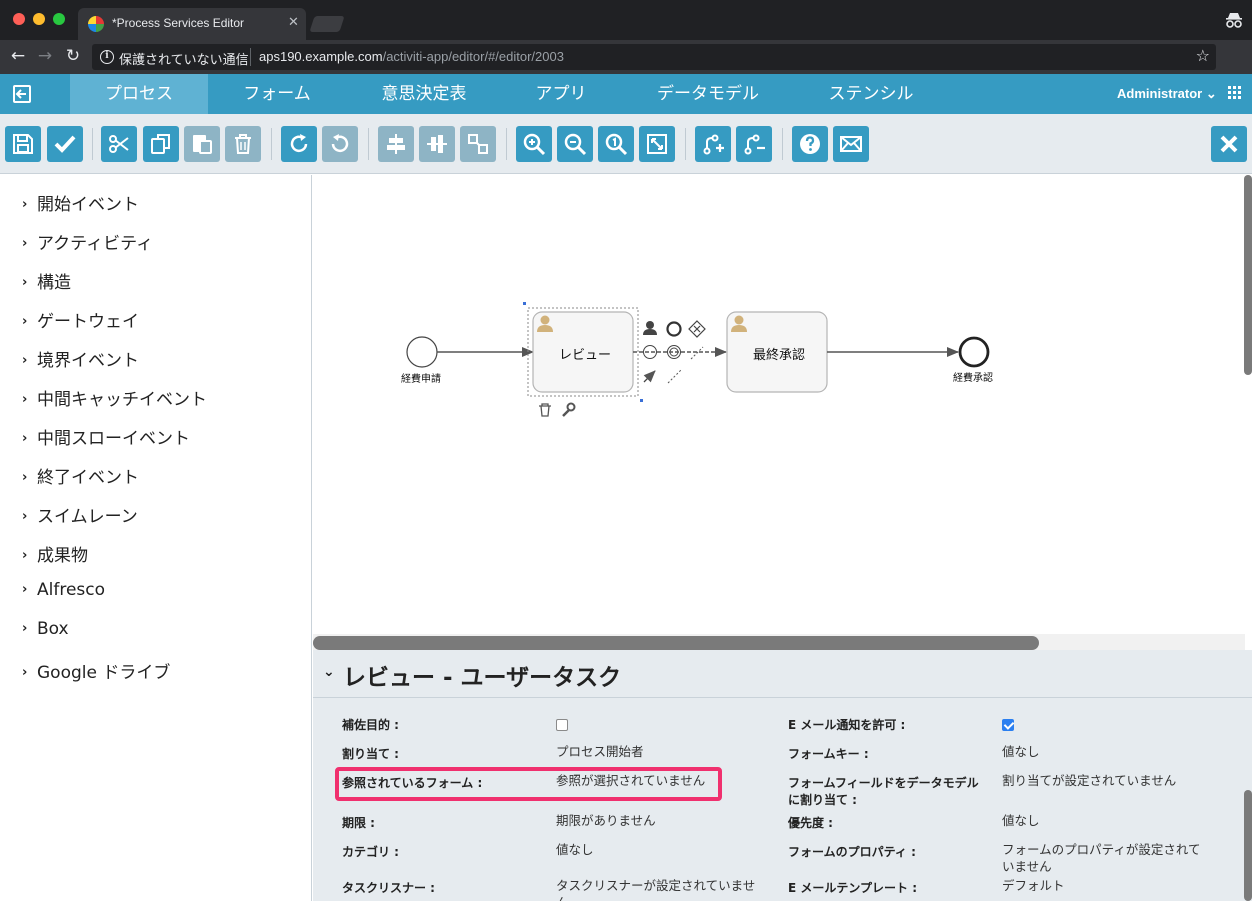  What do you see at coordinates (45, 56) in the screenshot?
I see `forward-button: →` at bounding box center [45, 56].